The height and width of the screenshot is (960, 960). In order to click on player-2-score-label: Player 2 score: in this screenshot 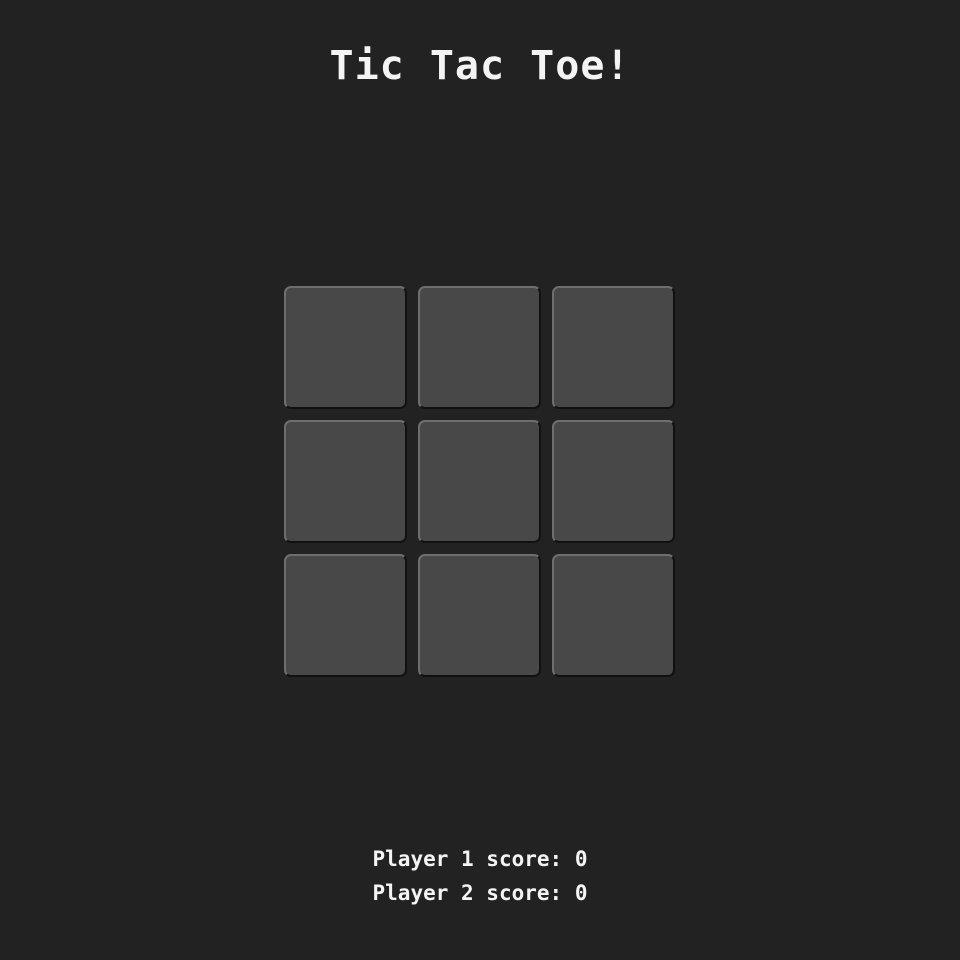, I will do `click(473, 893)`.